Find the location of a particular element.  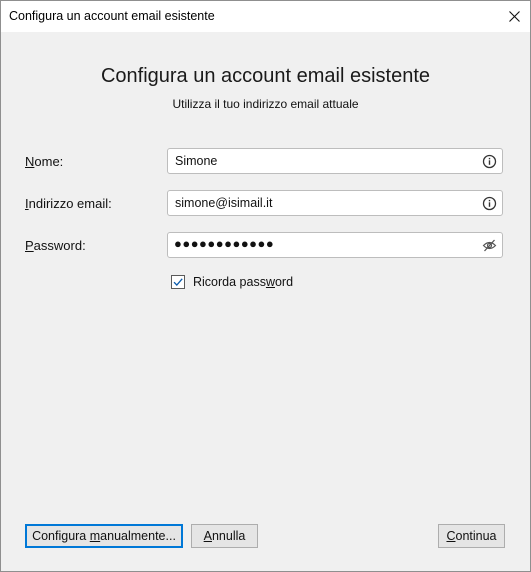

close-icon is located at coordinates (514, 16).